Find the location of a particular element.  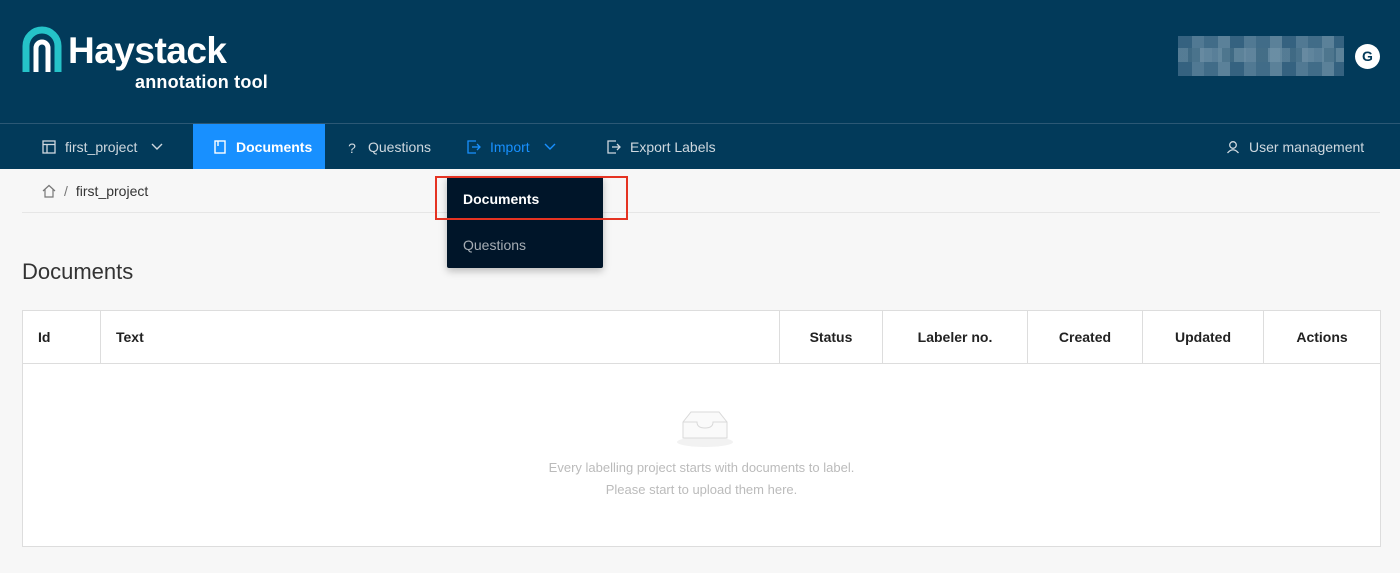

nav-import: Import is located at coordinates (517, 146).